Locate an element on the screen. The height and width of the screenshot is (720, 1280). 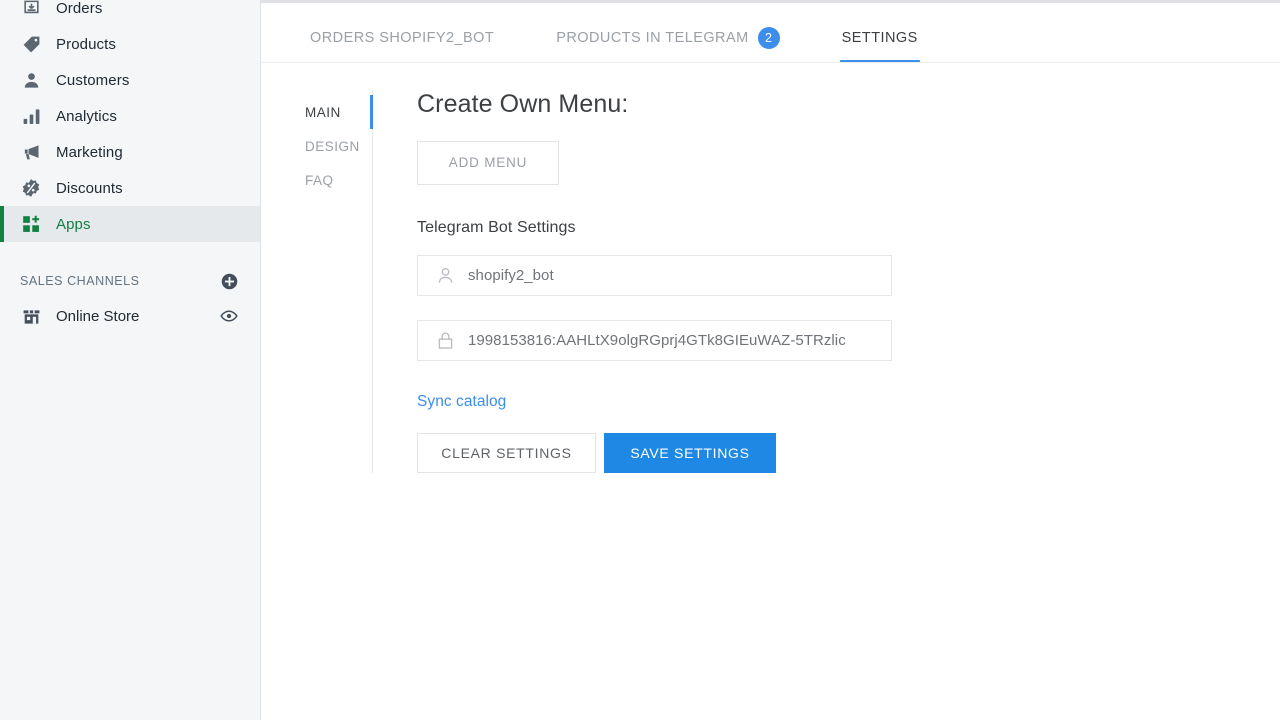
sidebar-item-label: Marketing is located at coordinates (89, 152).